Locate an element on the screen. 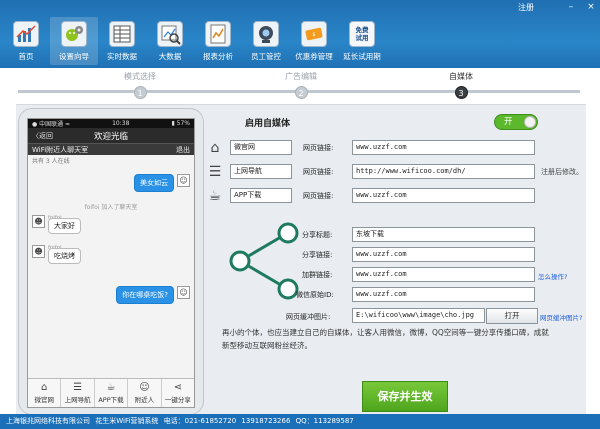  register-note: 注册后修改。 is located at coordinates (562, 172).